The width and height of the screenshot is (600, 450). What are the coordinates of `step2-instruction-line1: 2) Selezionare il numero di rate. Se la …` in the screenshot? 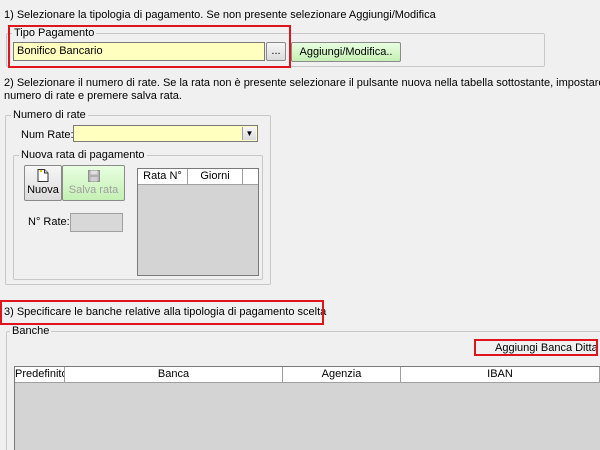 It's located at (302, 83).